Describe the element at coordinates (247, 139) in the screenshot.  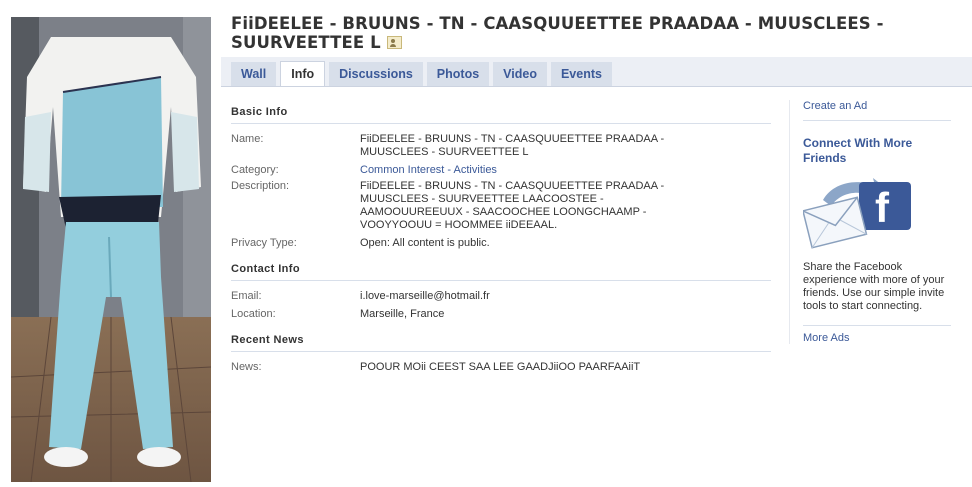
I see `field-label: Name:` at that location.